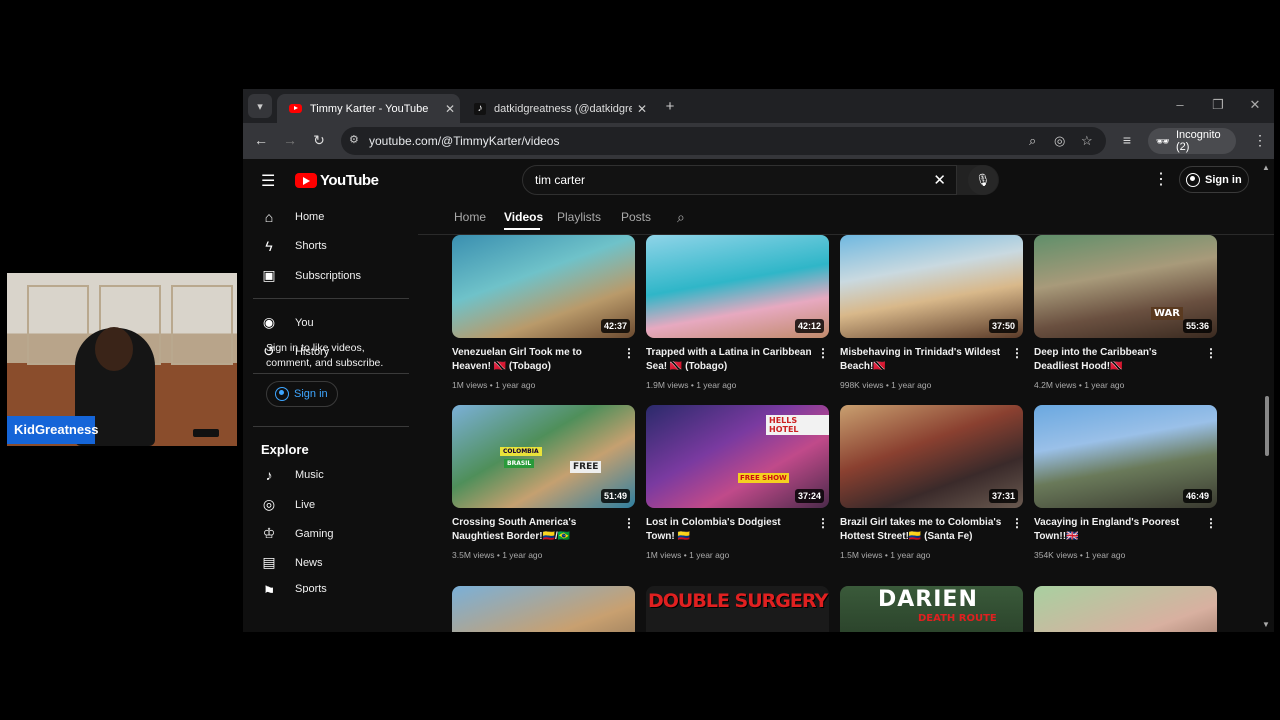  Describe the element at coordinates (939, 180) in the screenshot. I see `clear-search-icon: ✕` at that location.